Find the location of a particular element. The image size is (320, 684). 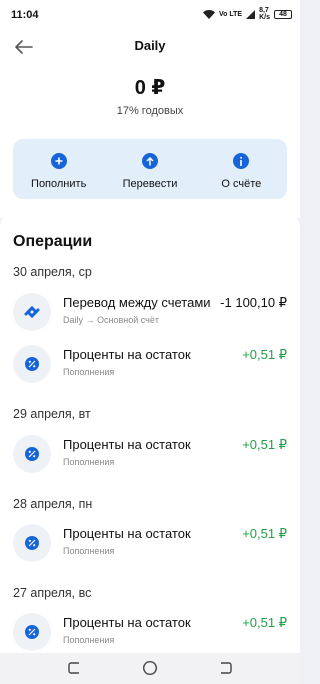

speed-value: 8,7 is located at coordinates (264, 10).